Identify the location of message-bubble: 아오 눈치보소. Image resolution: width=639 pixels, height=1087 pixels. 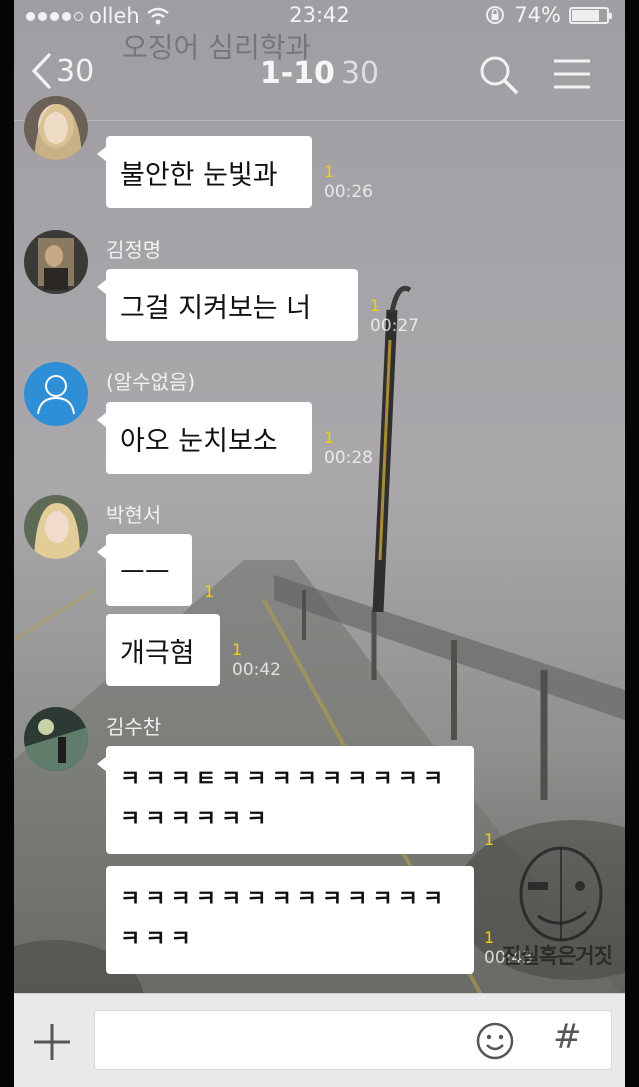
(204, 438).